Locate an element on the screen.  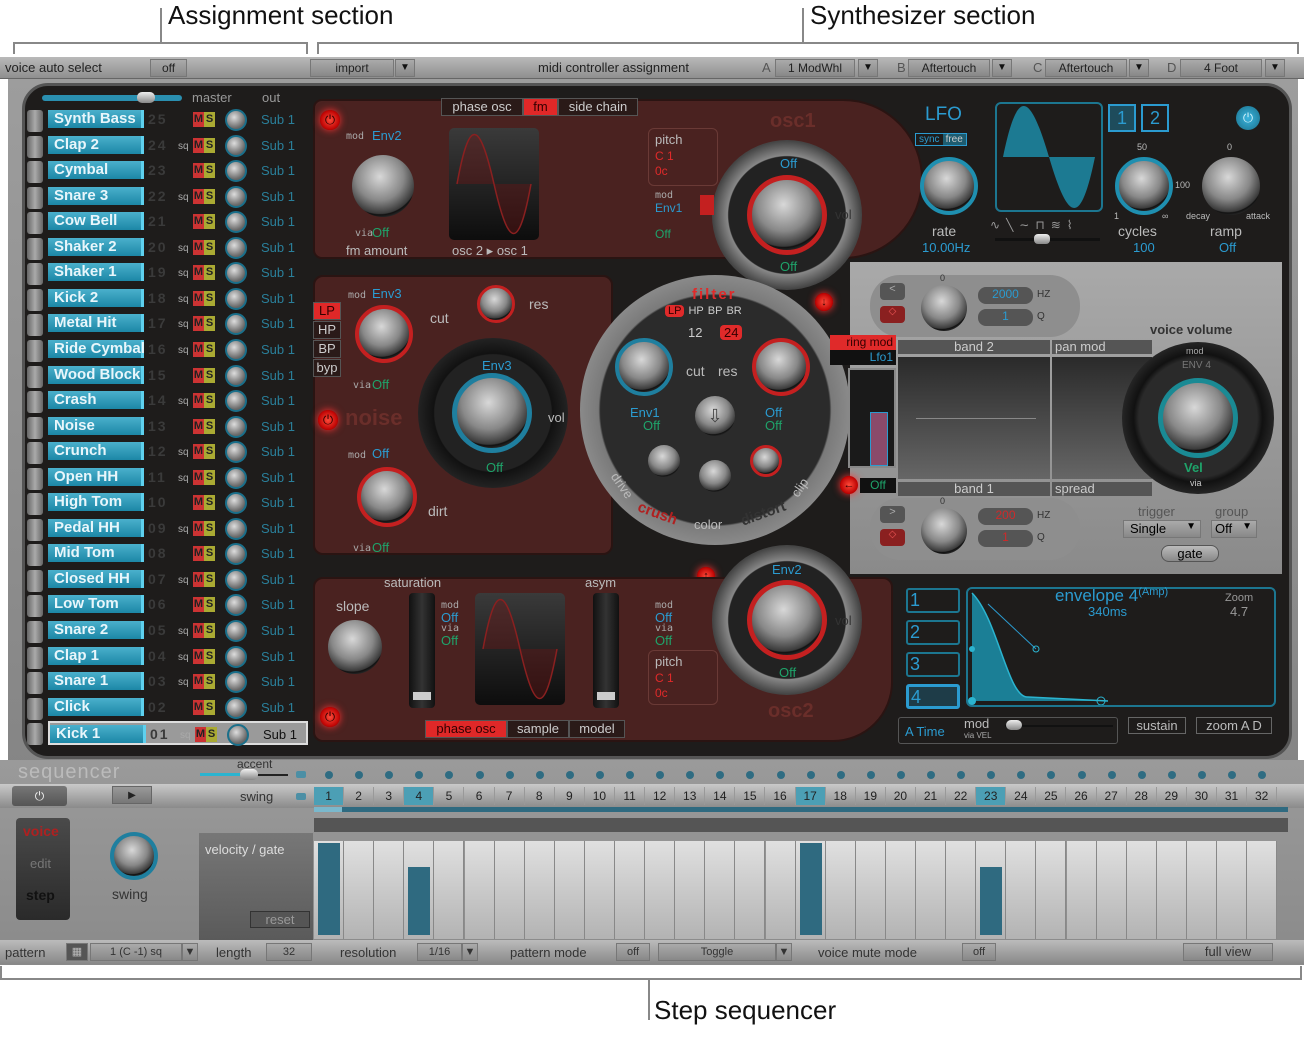
step-number: 2 is located at coordinates (359, 796).